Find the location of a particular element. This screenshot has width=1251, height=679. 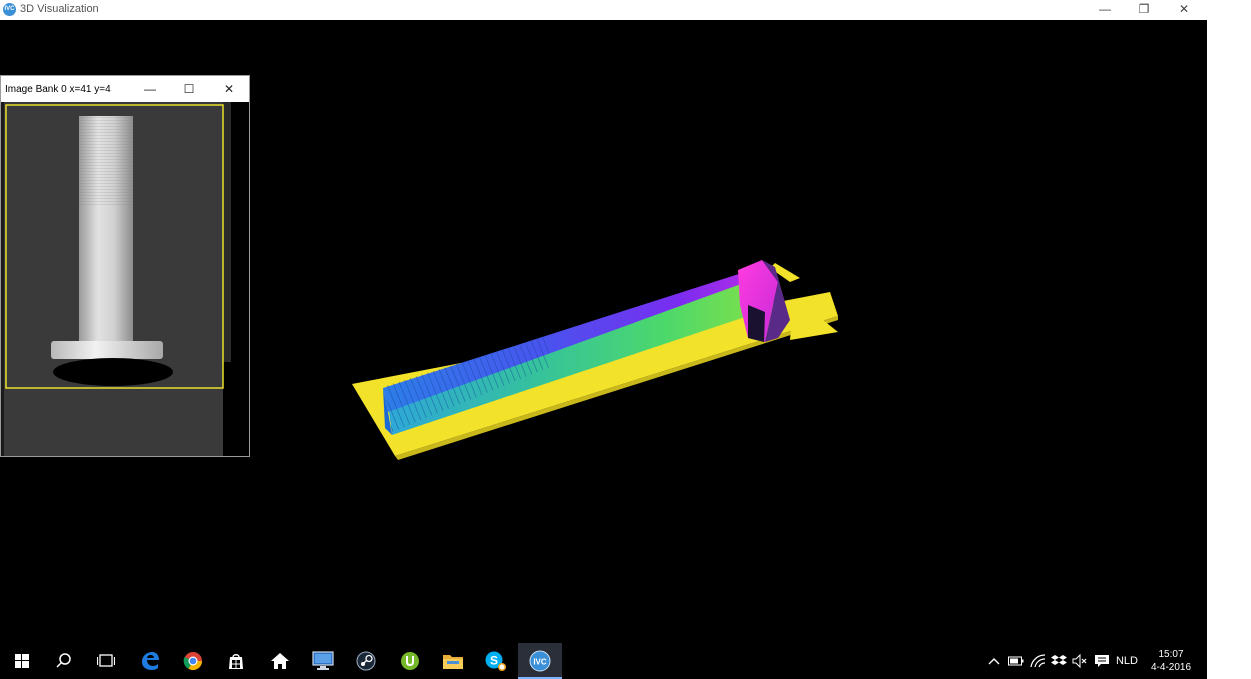

wifi-icon is located at coordinates (1038, 661).